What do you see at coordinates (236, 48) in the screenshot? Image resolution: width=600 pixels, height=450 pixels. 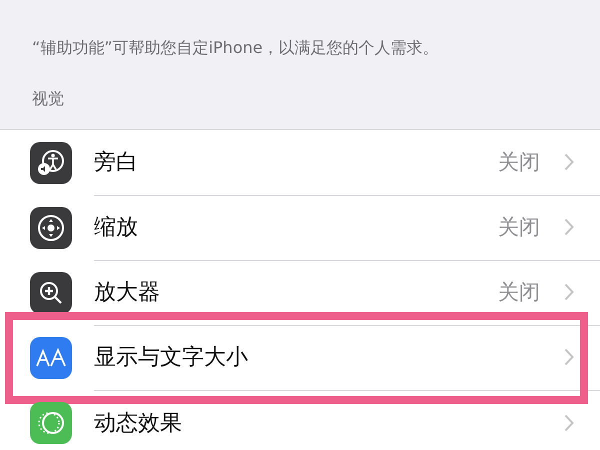 I see `description-text: “辅助功能”可帮助您自定iPhone，以满足您的个人需求。` at bounding box center [236, 48].